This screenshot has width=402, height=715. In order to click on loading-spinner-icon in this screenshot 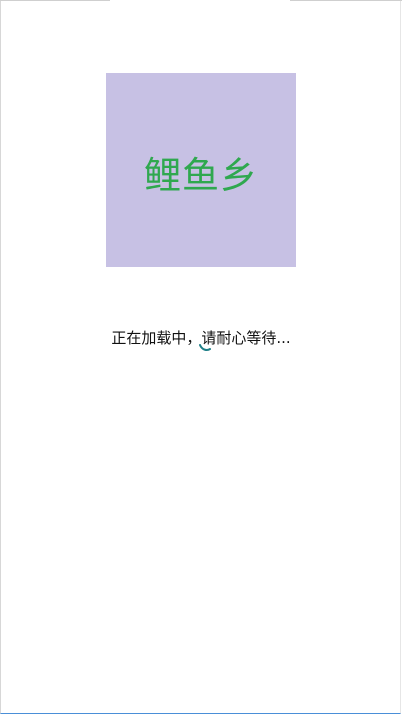, I will do `click(205, 347)`.